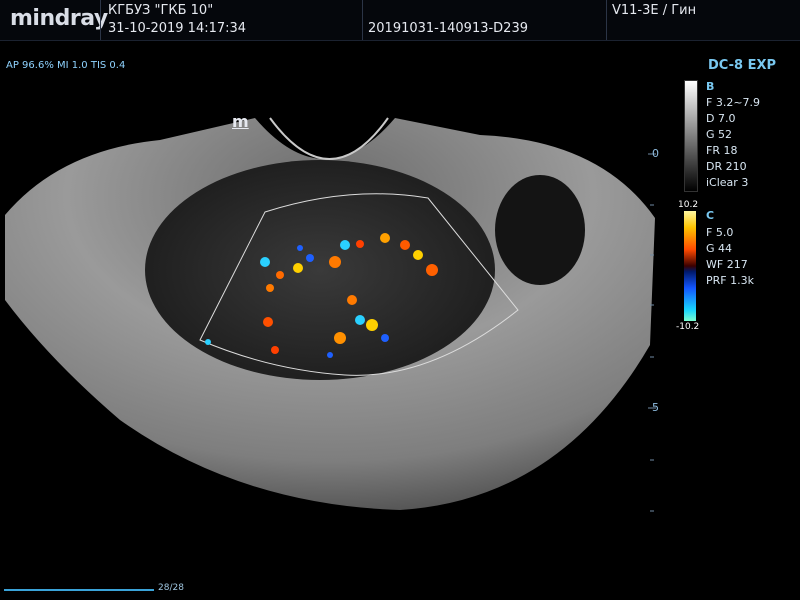 This screenshot has width=800, height=600. Describe the element at coordinates (688, 205) in the screenshot. I see `color-scale-max: 10.2` at that location.